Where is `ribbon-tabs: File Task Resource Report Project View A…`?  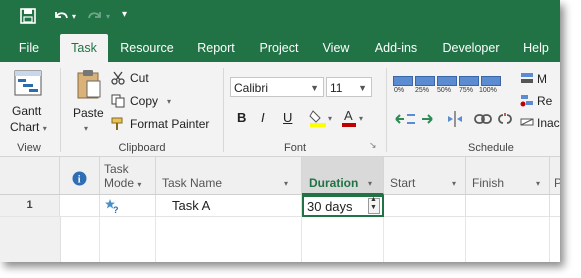
ribbon-tabs: File Task Resource Report Project View A… is located at coordinates (280, 48).